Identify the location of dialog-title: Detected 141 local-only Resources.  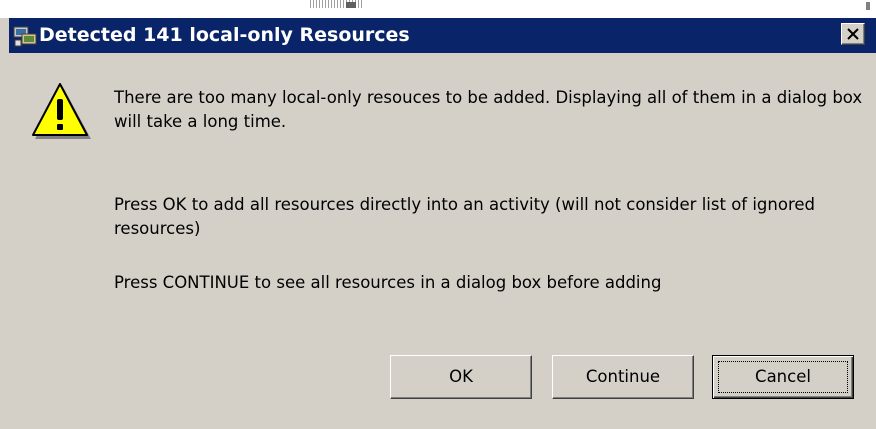
(224, 35).